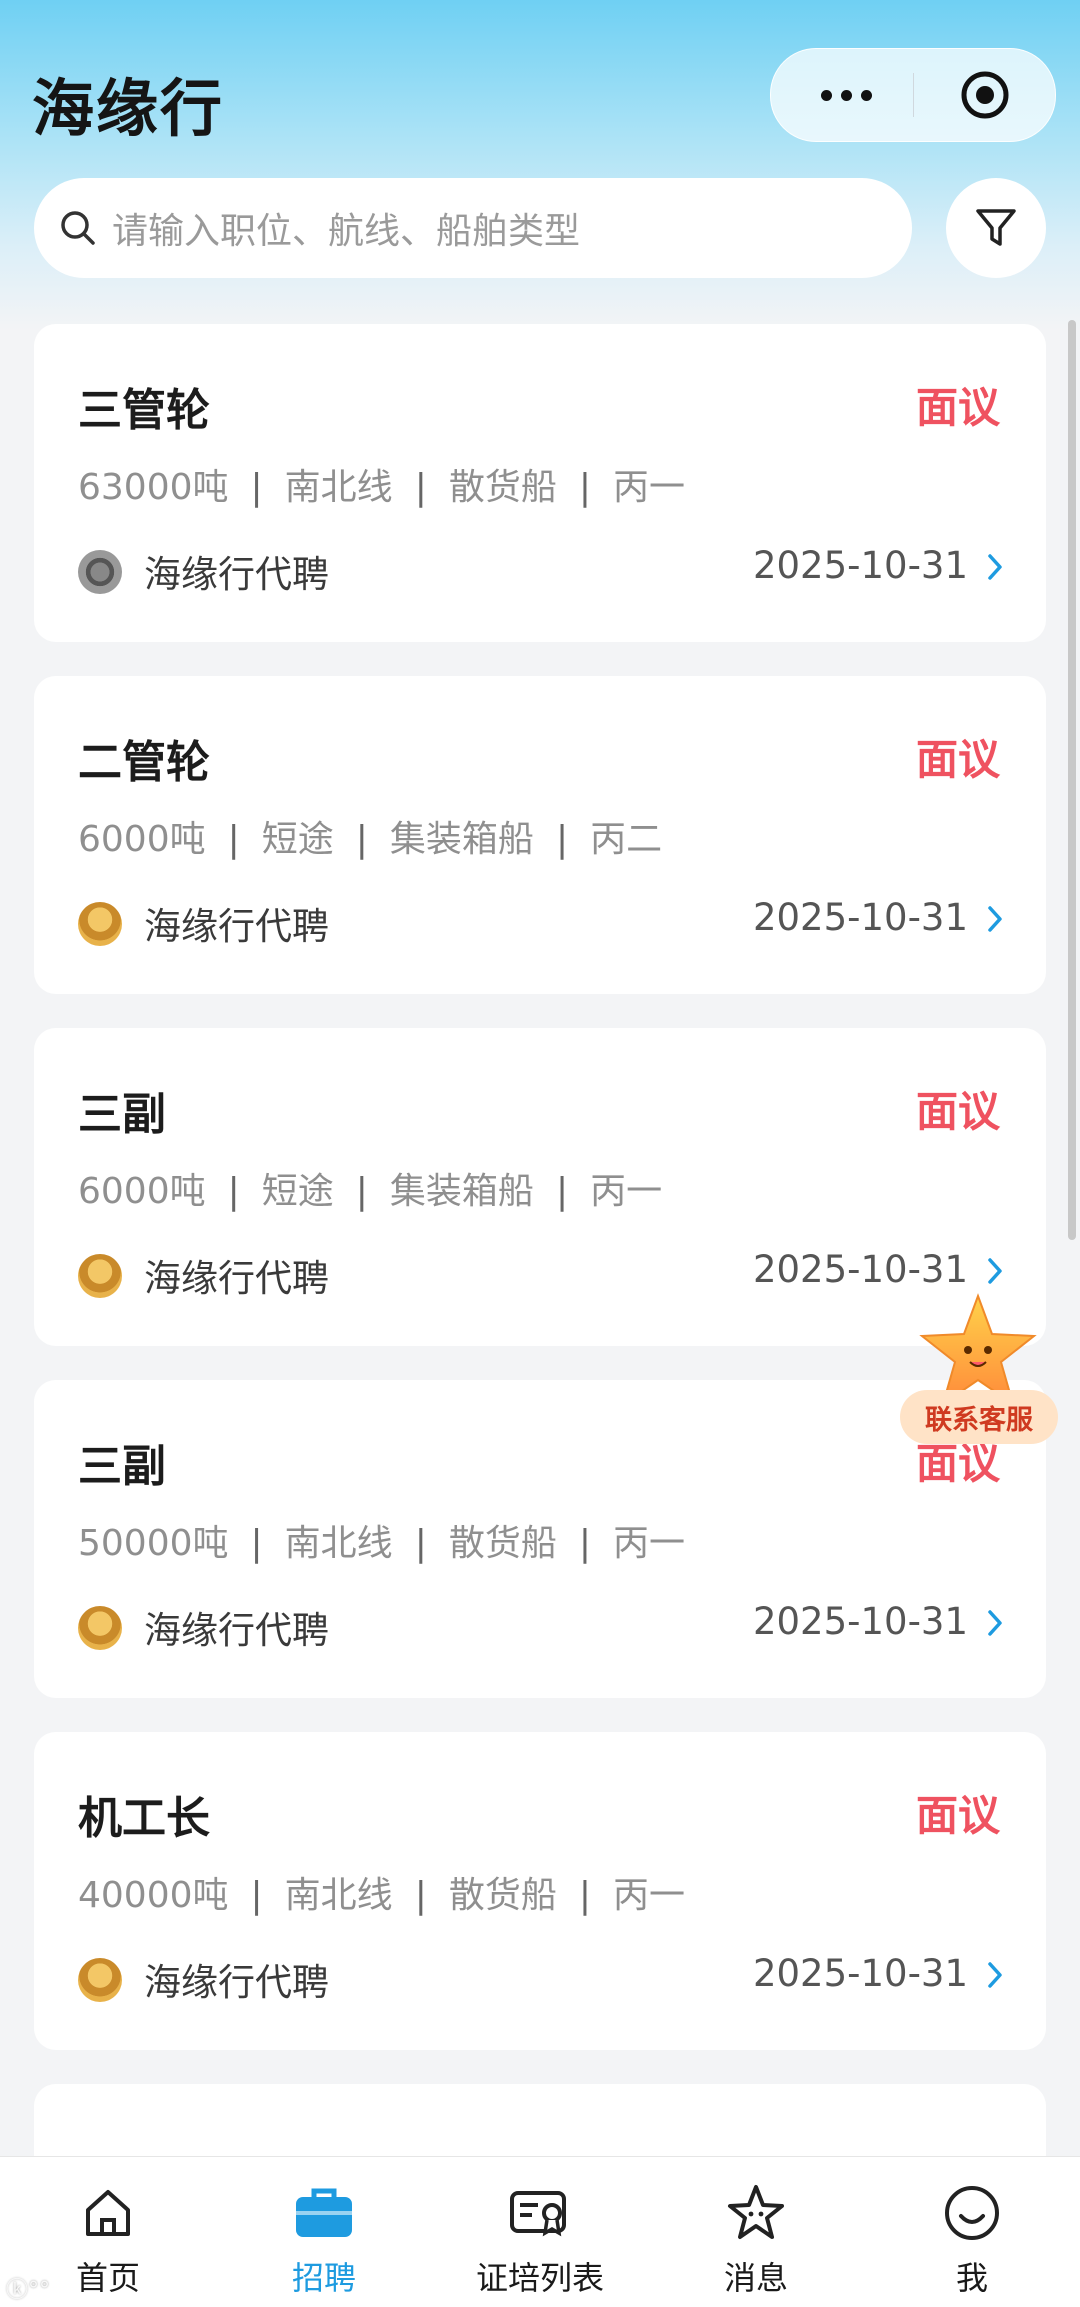 This screenshot has height=2307, width=1080. I want to click on briefcase-icon, so click(324, 2212).